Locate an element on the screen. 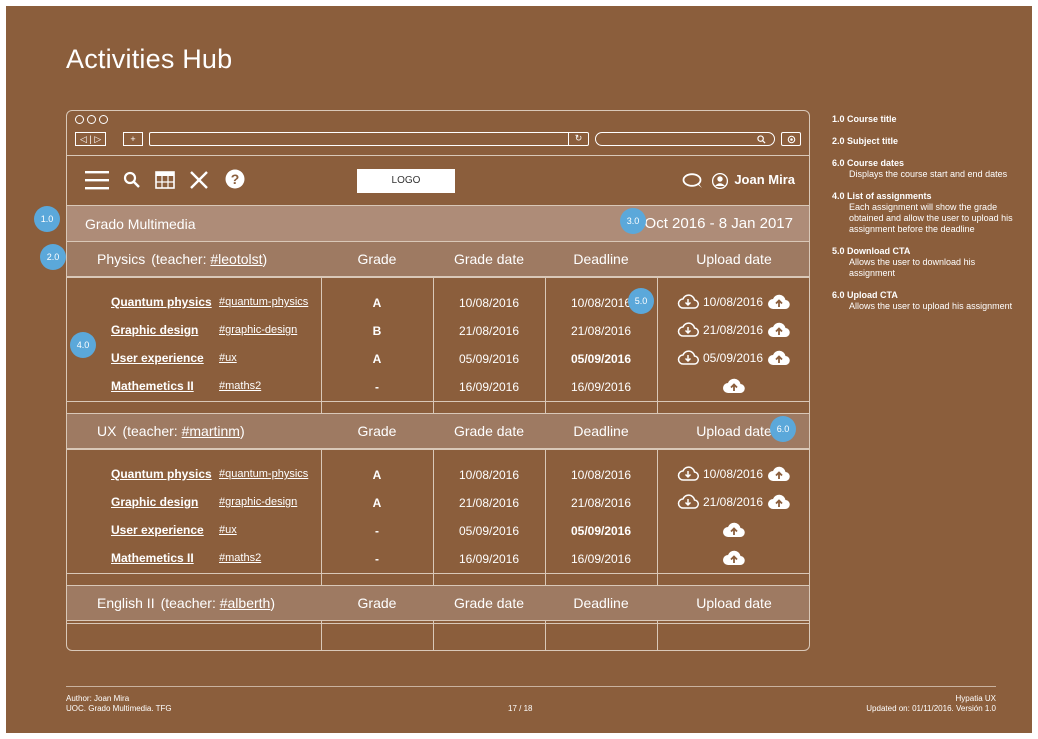 This screenshot has width=1038, height=739. search-icon is located at coordinates (132, 180).